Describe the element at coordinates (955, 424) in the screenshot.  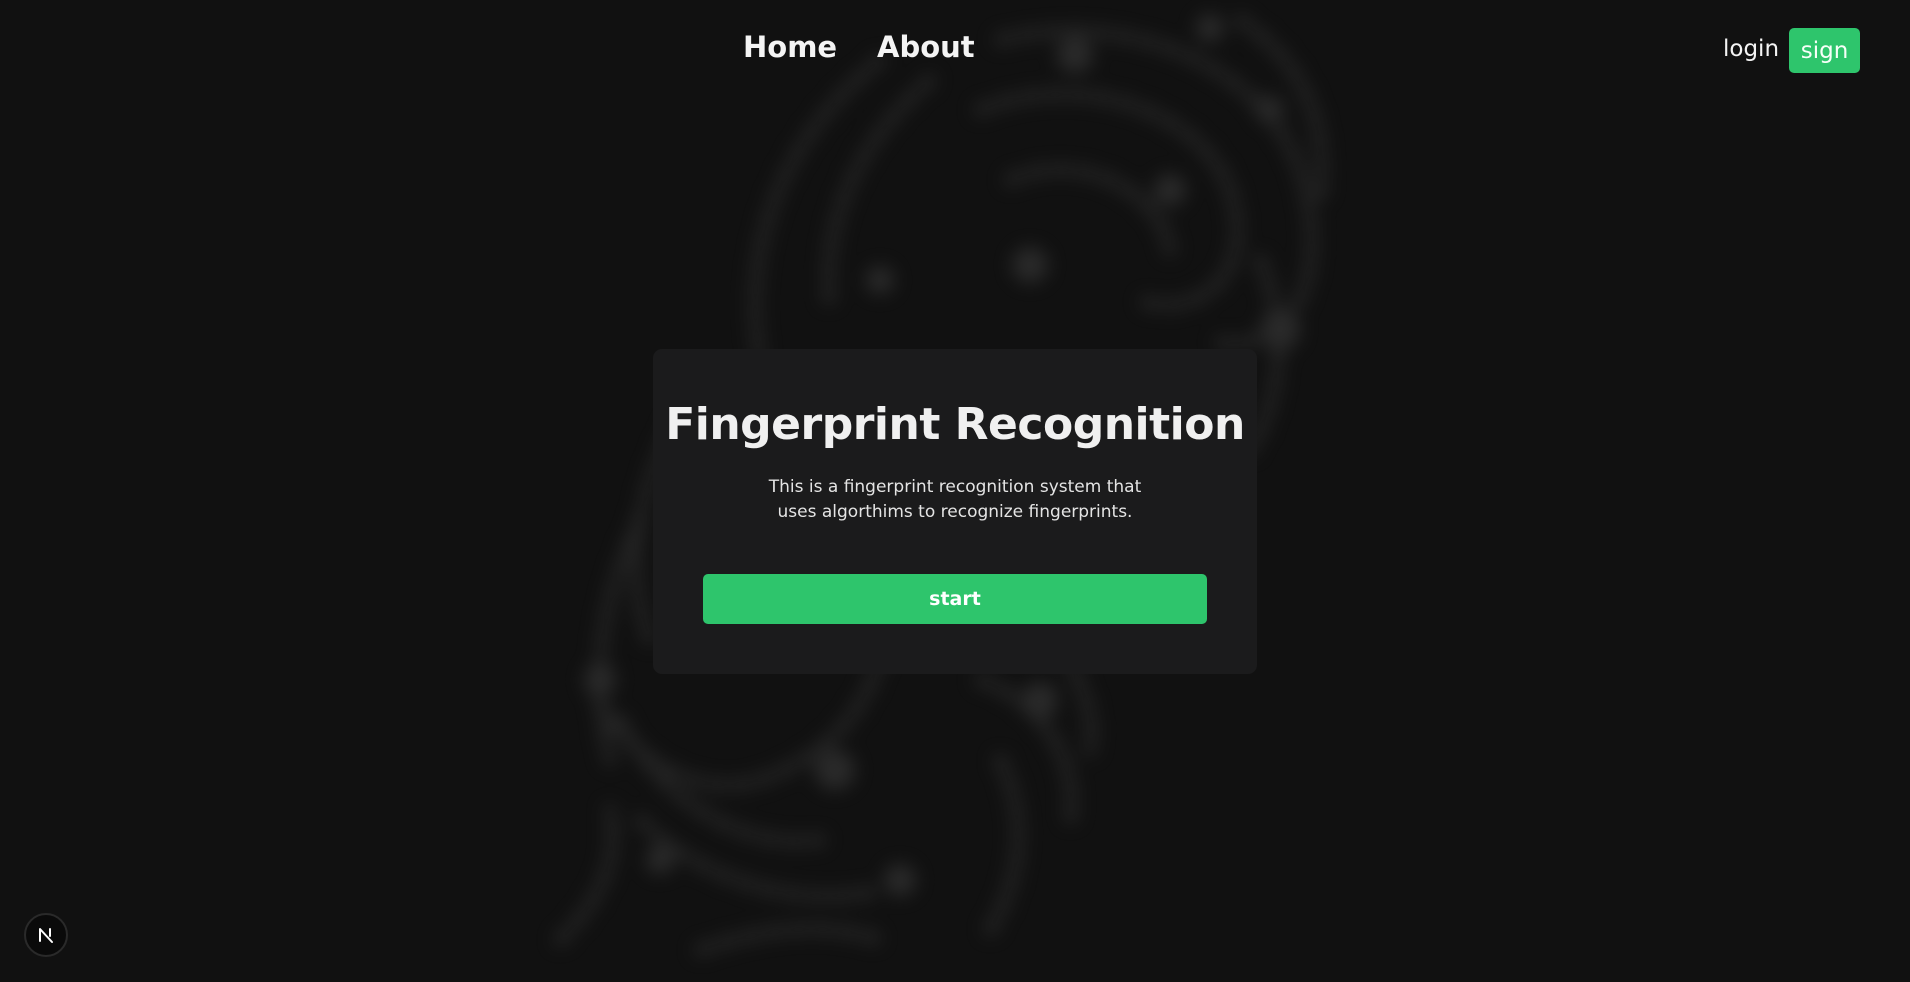
I see `page-title: Fingerprint Recognition` at that location.